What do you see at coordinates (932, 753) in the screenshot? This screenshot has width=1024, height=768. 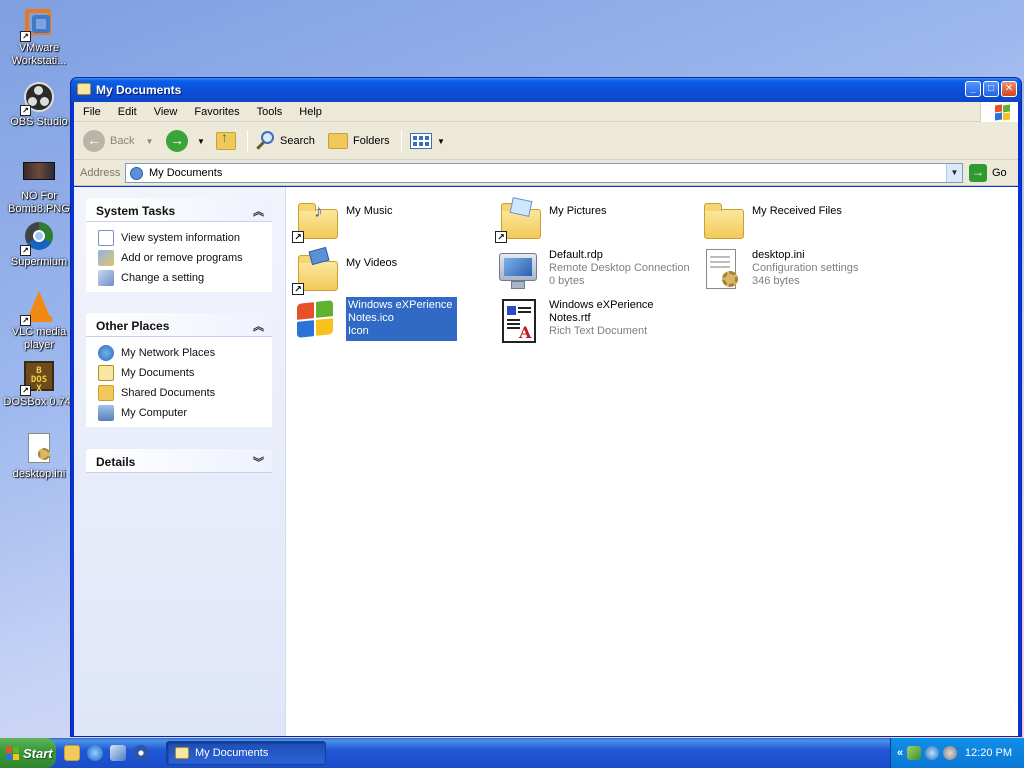 I see `network-status-tray-icon` at bounding box center [932, 753].